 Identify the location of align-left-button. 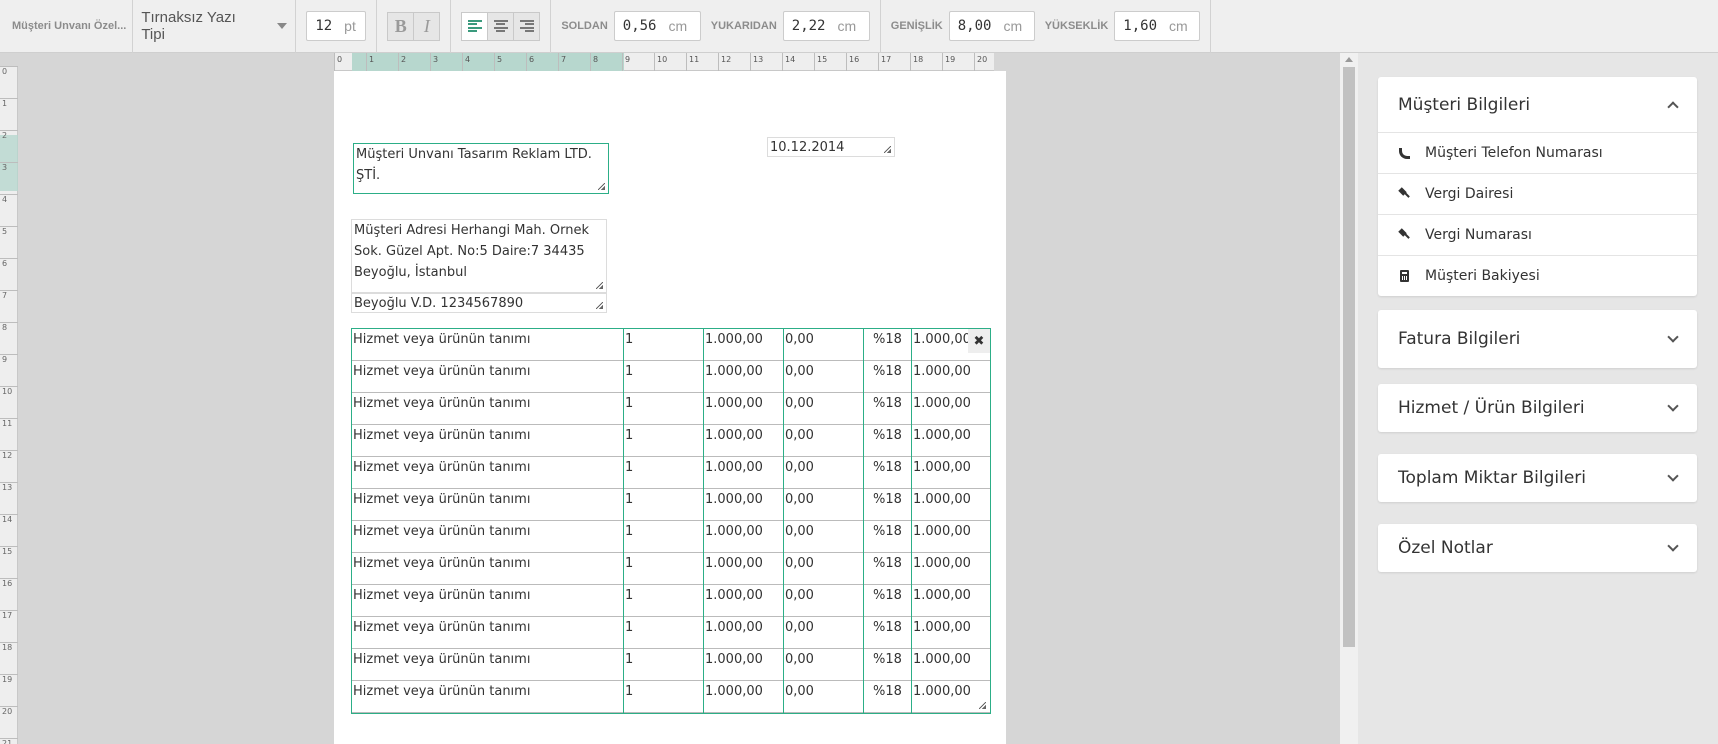
(475, 26).